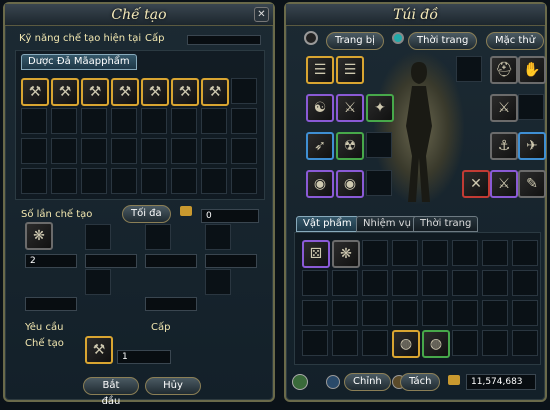 The height and width of the screenshot is (410, 550). I want to click on equip-wing-icon: ✈, so click(532, 146).